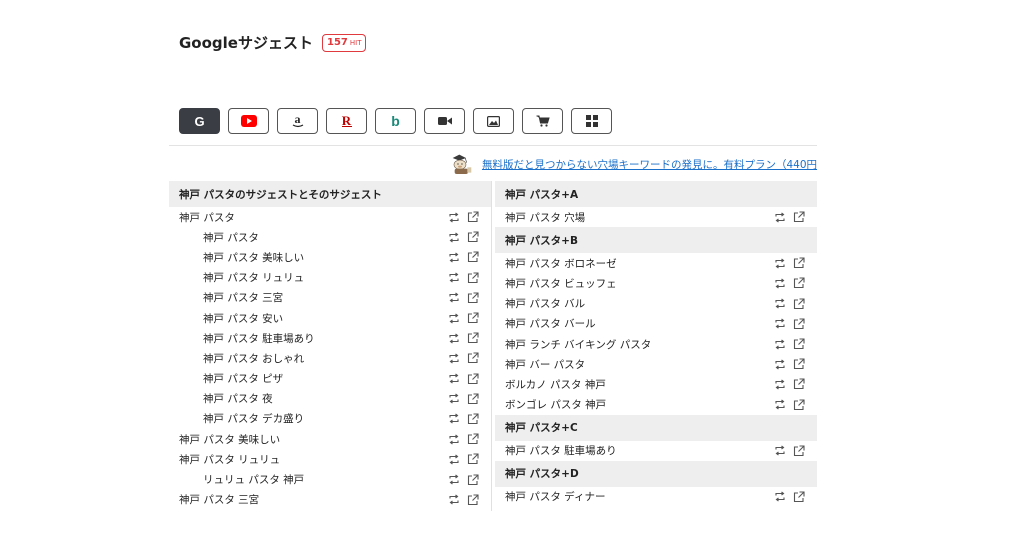 This screenshot has height=538, width=1024. I want to click on keyword-text: 神戸 パスタ ディナー, so click(661, 496).